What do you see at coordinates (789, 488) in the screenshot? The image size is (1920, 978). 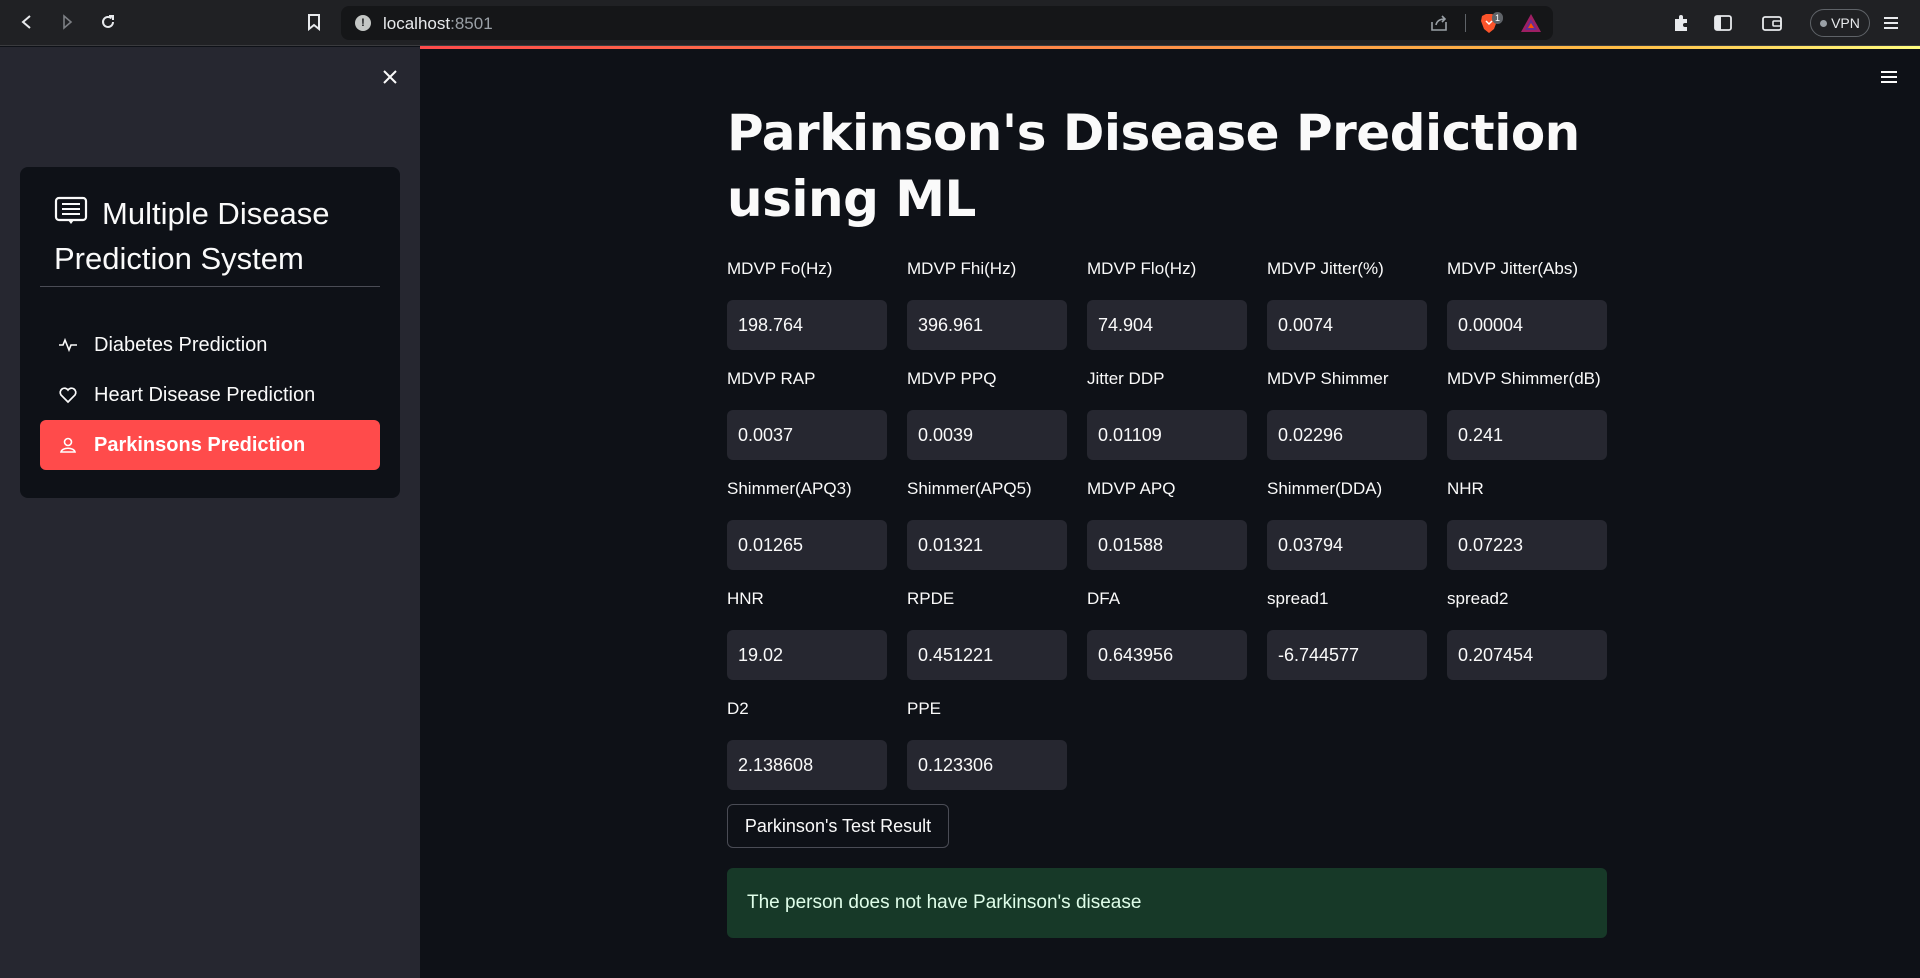 I see `field-label: Shimmer(APQ3)` at bounding box center [789, 488].